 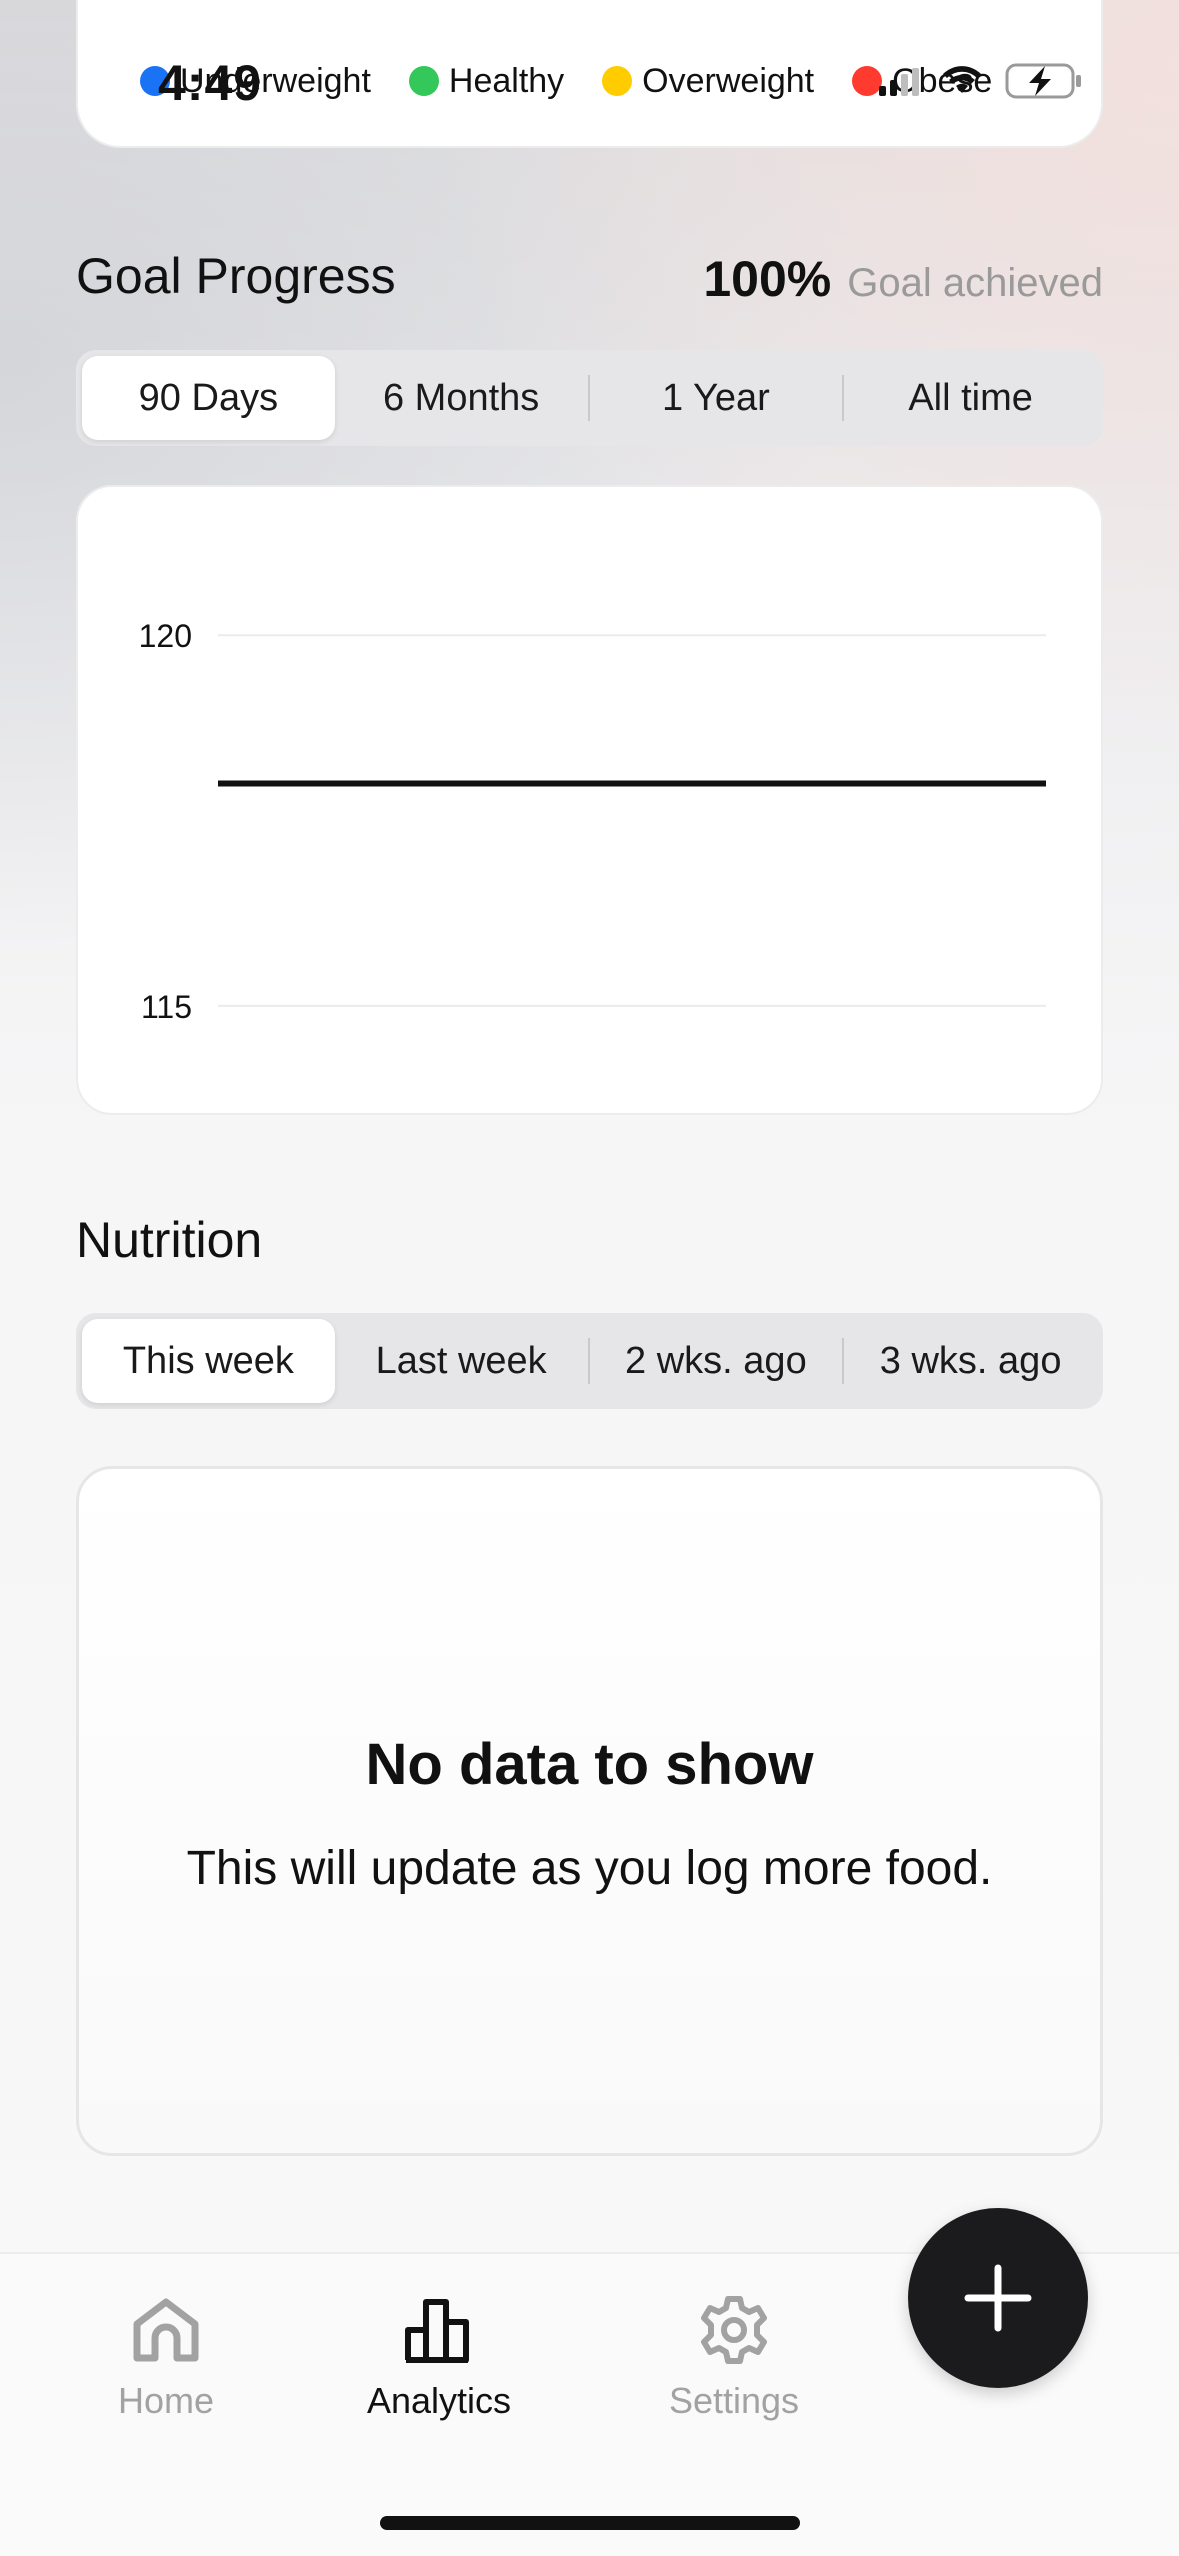 I want to click on plus-icon, so click(x=998, y=2298).